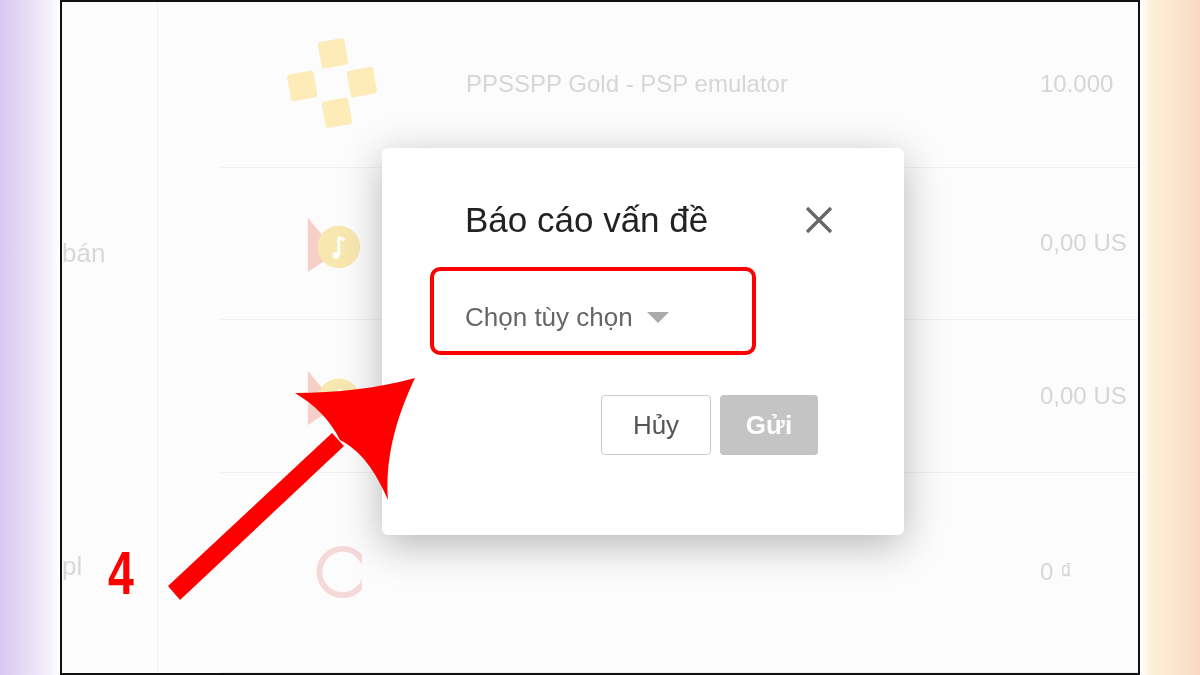  I want to click on close-icon, so click(819, 220).